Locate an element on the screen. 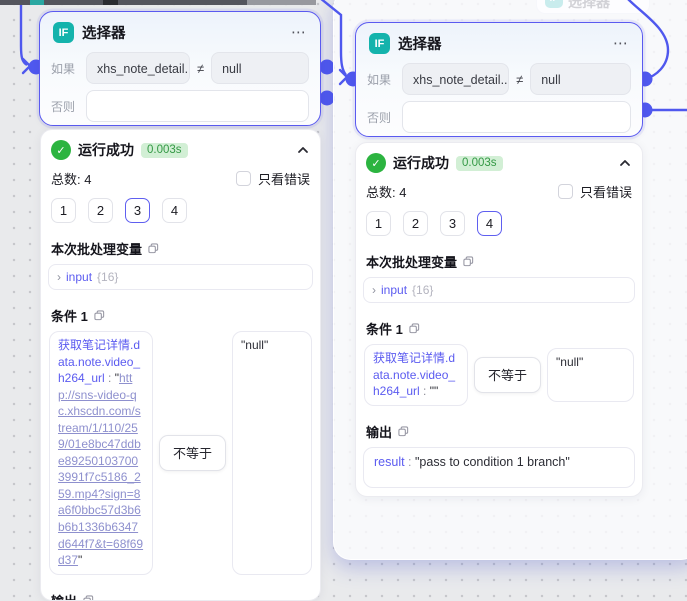 Image resolution: width=687 pixels, height=601 pixels. node-title: 选择器 is located at coordinates (420, 45).